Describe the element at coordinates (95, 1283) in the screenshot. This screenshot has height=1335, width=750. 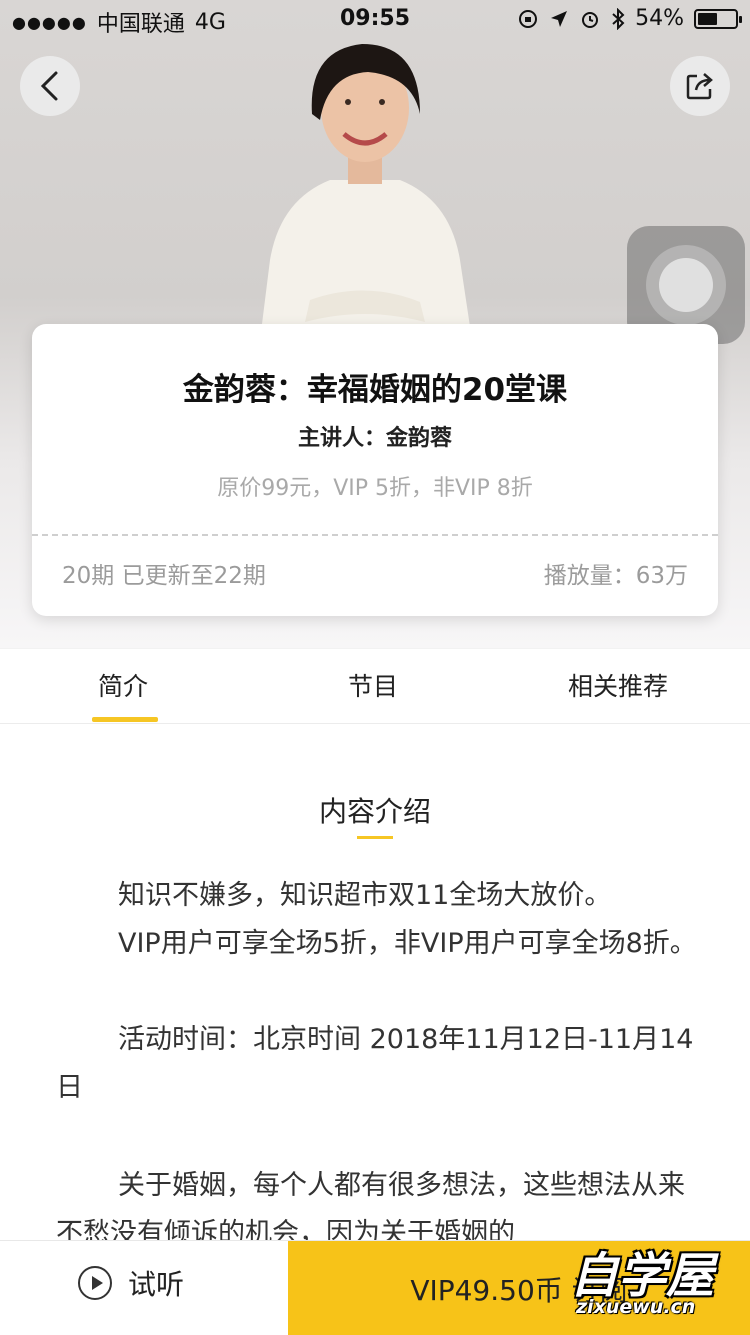
I see `play-circle-icon` at that location.